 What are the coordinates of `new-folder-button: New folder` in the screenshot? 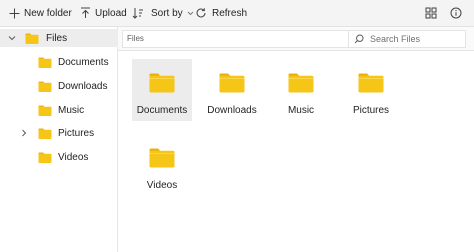 It's located at (40, 13).